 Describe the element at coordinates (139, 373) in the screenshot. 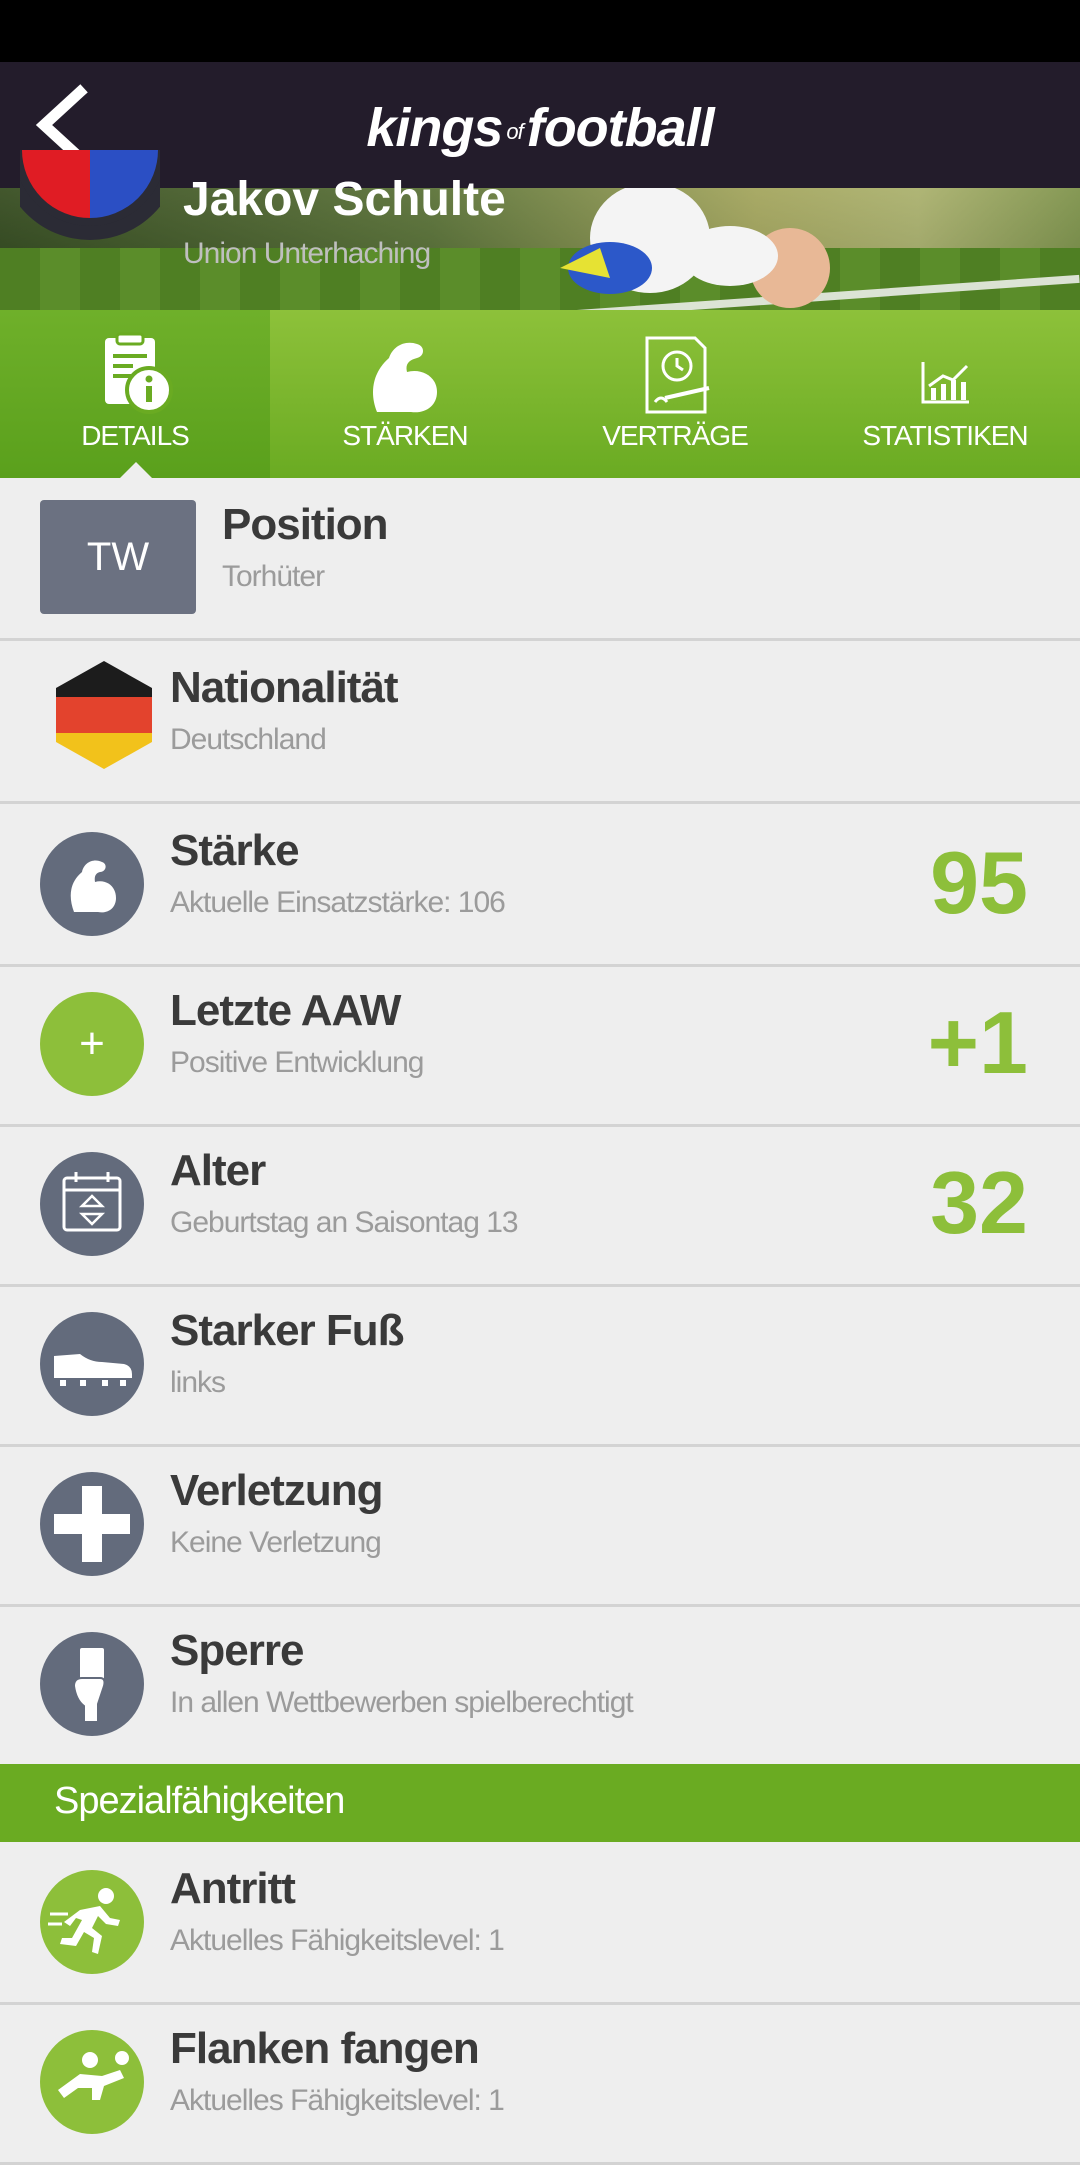

I see `document-info-icon` at that location.